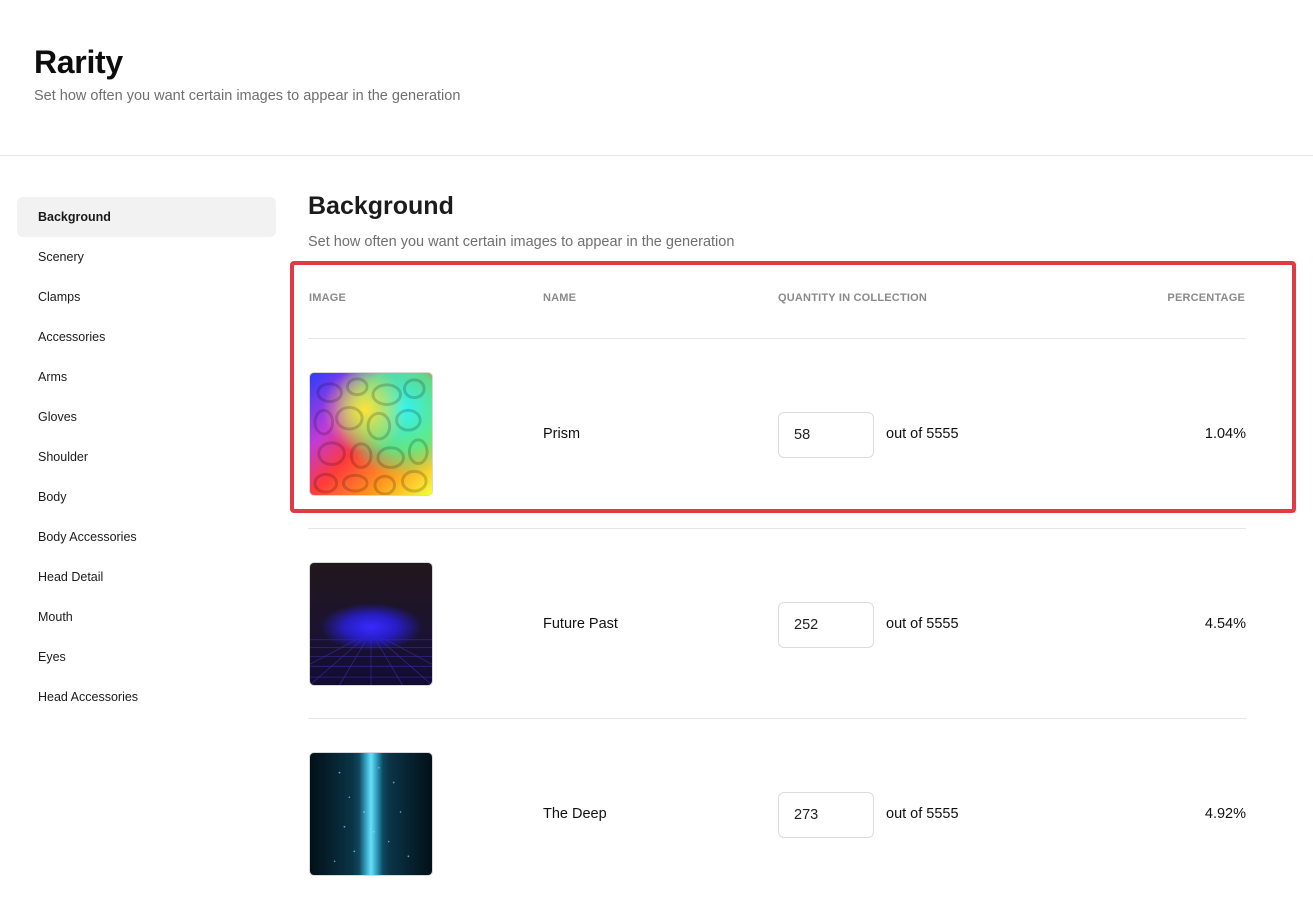 This screenshot has height=908, width=1313. Describe the element at coordinates (371, 814) in the screenshot. I see `trait-thumbnail-the-deep` at that location.